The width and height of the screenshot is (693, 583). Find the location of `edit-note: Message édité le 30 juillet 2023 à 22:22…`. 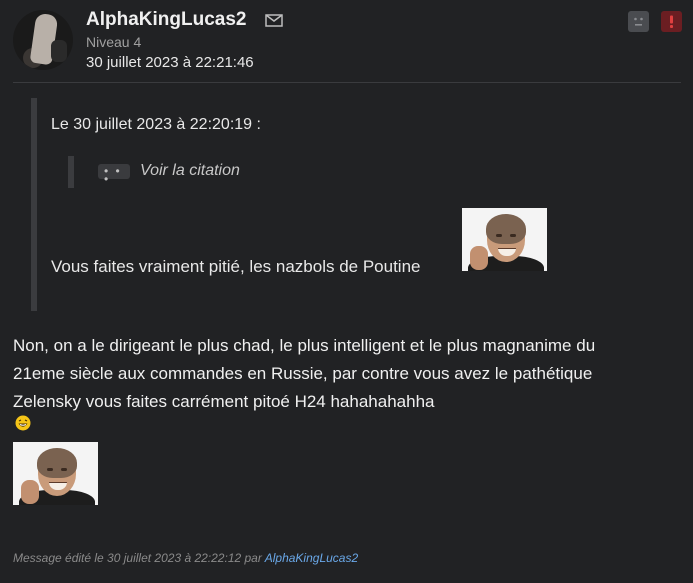

edit-note: Message édité le 30 juillet 2023 à 22:22… is located at coordinates (185, 558).